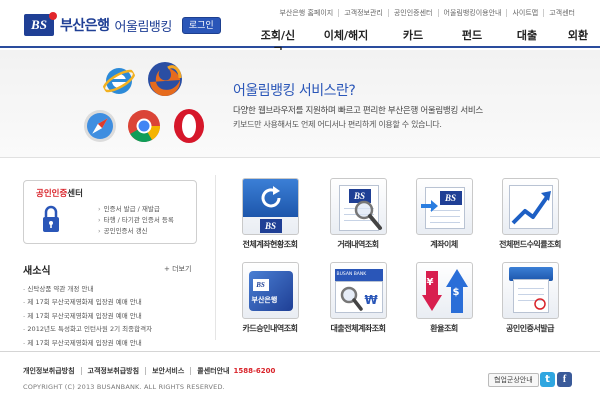 The image size is (600, 400). Describe the element at coordinates (530, 328) in the screenshot. I see `service-label: 공인인증서발급` at that location.